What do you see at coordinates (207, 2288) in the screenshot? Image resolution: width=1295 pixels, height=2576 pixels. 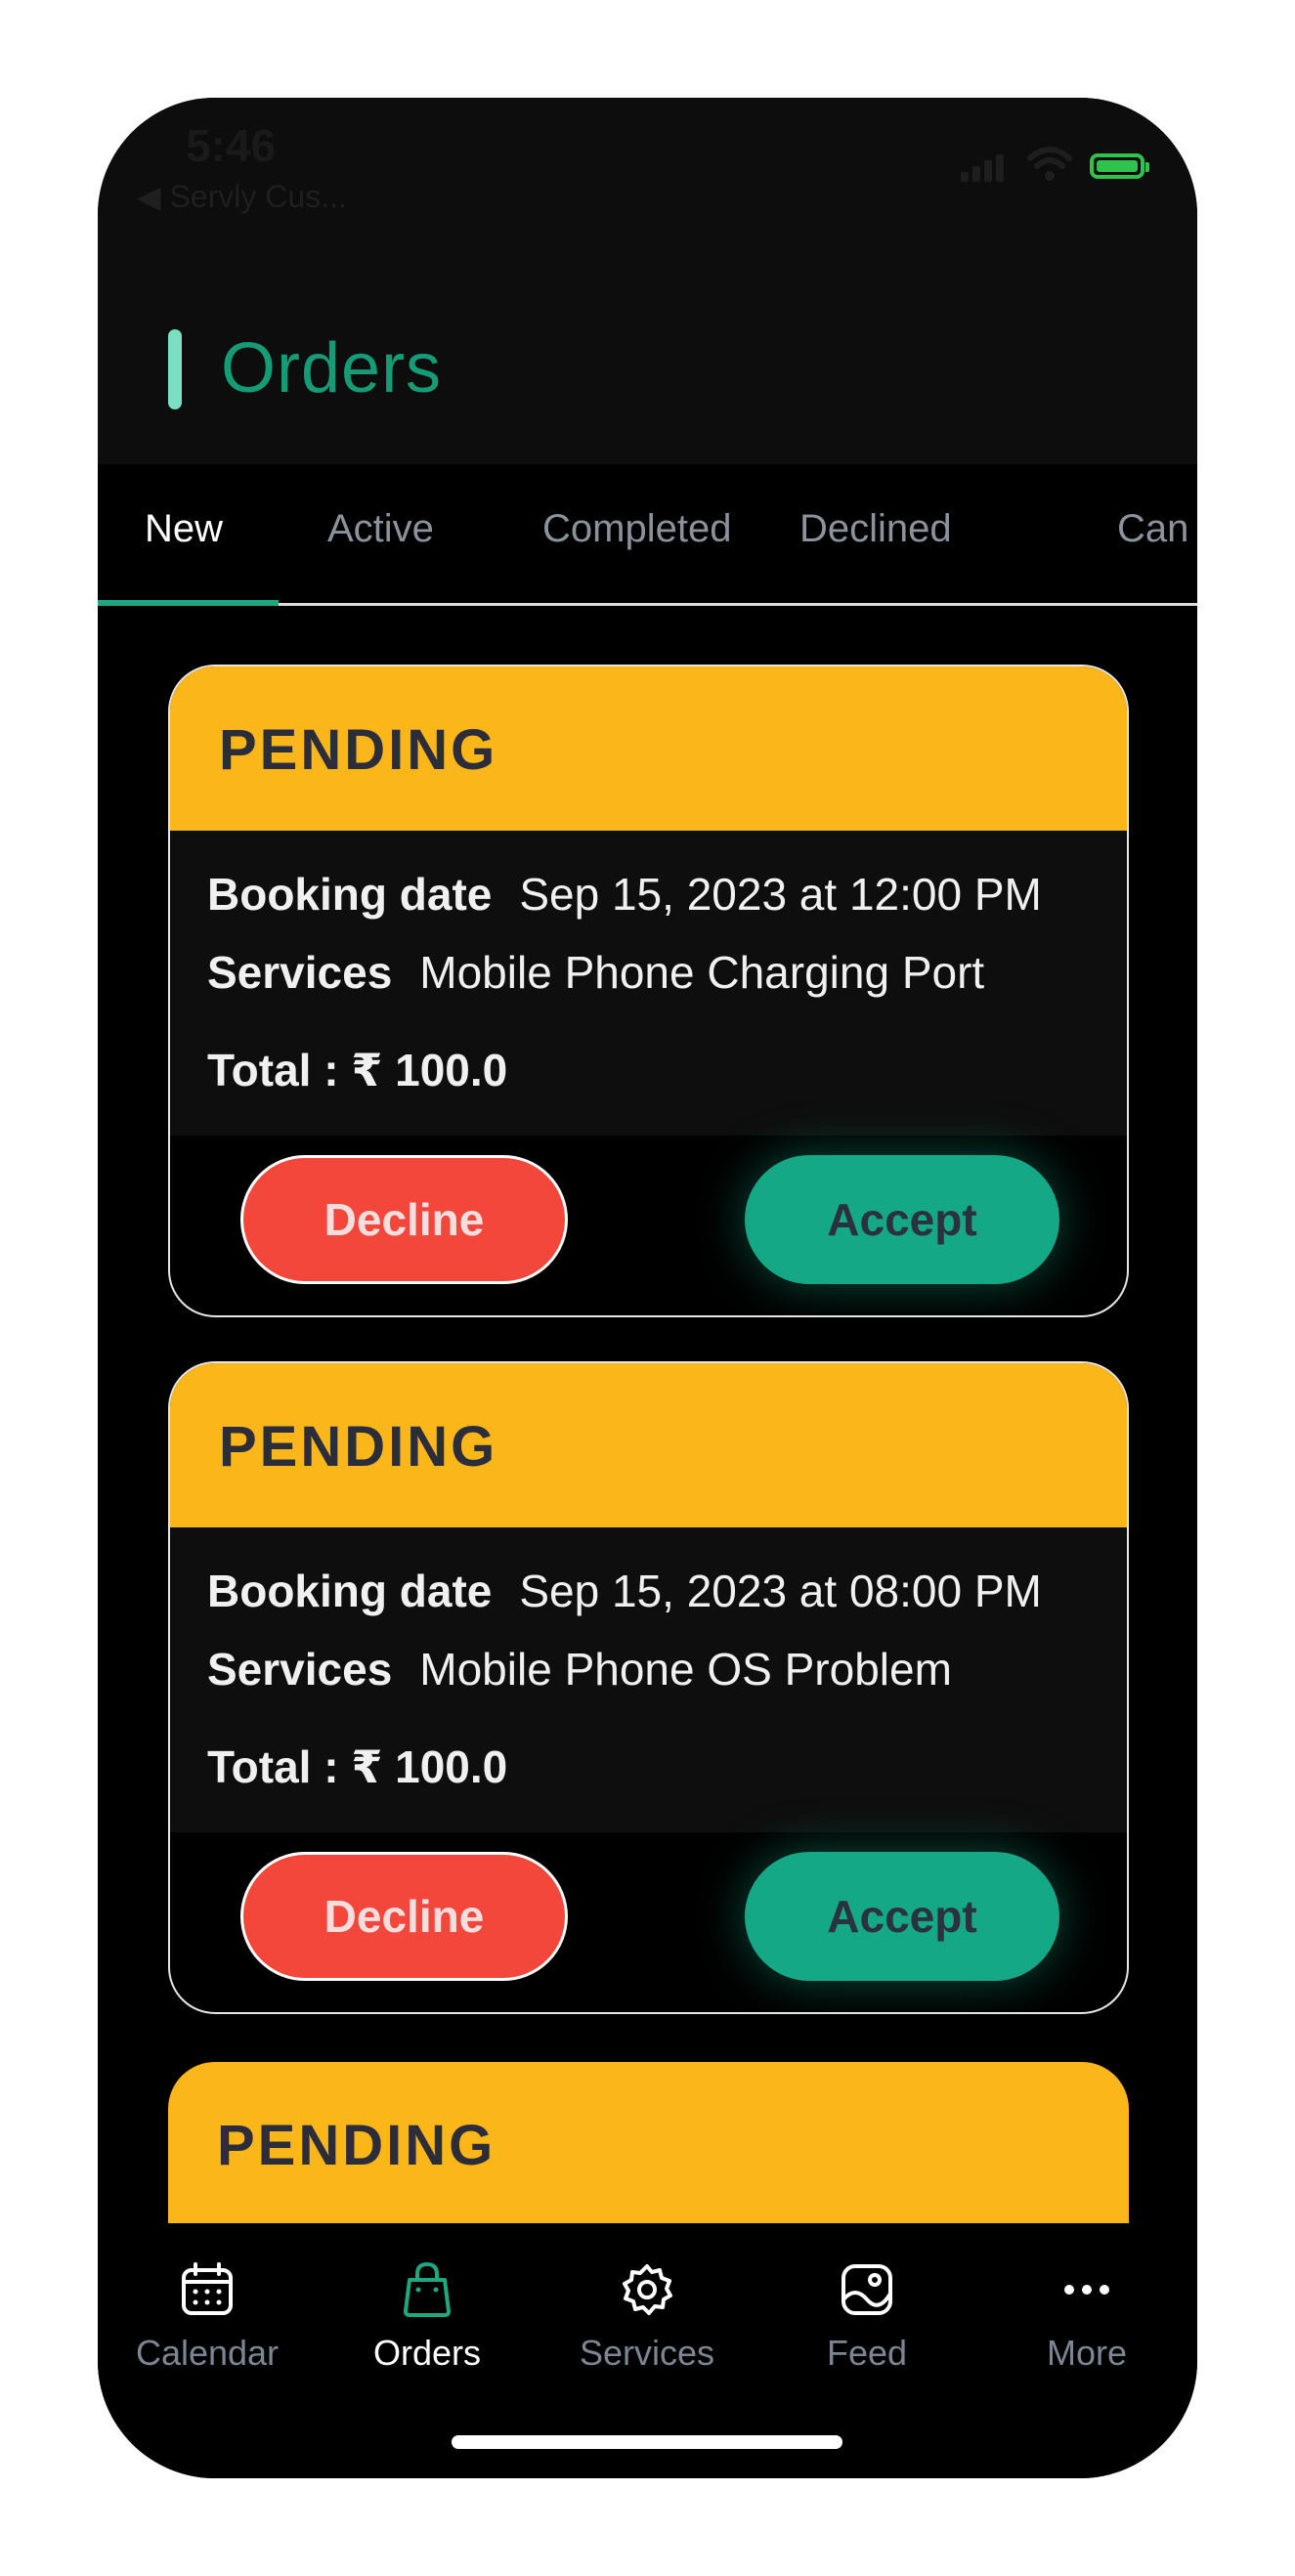 I see `calendar-icon` at bounding box center [207, 2288].